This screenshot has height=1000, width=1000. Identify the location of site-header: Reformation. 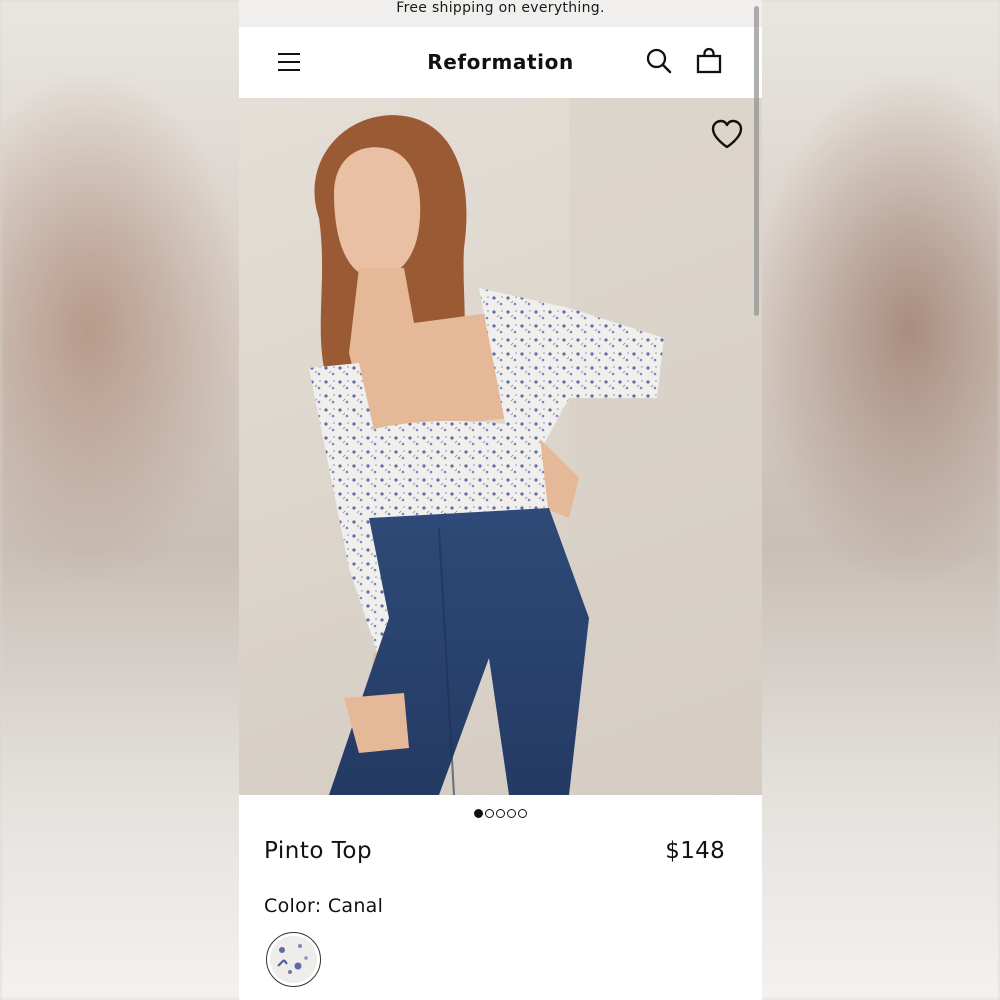
(500, 63).